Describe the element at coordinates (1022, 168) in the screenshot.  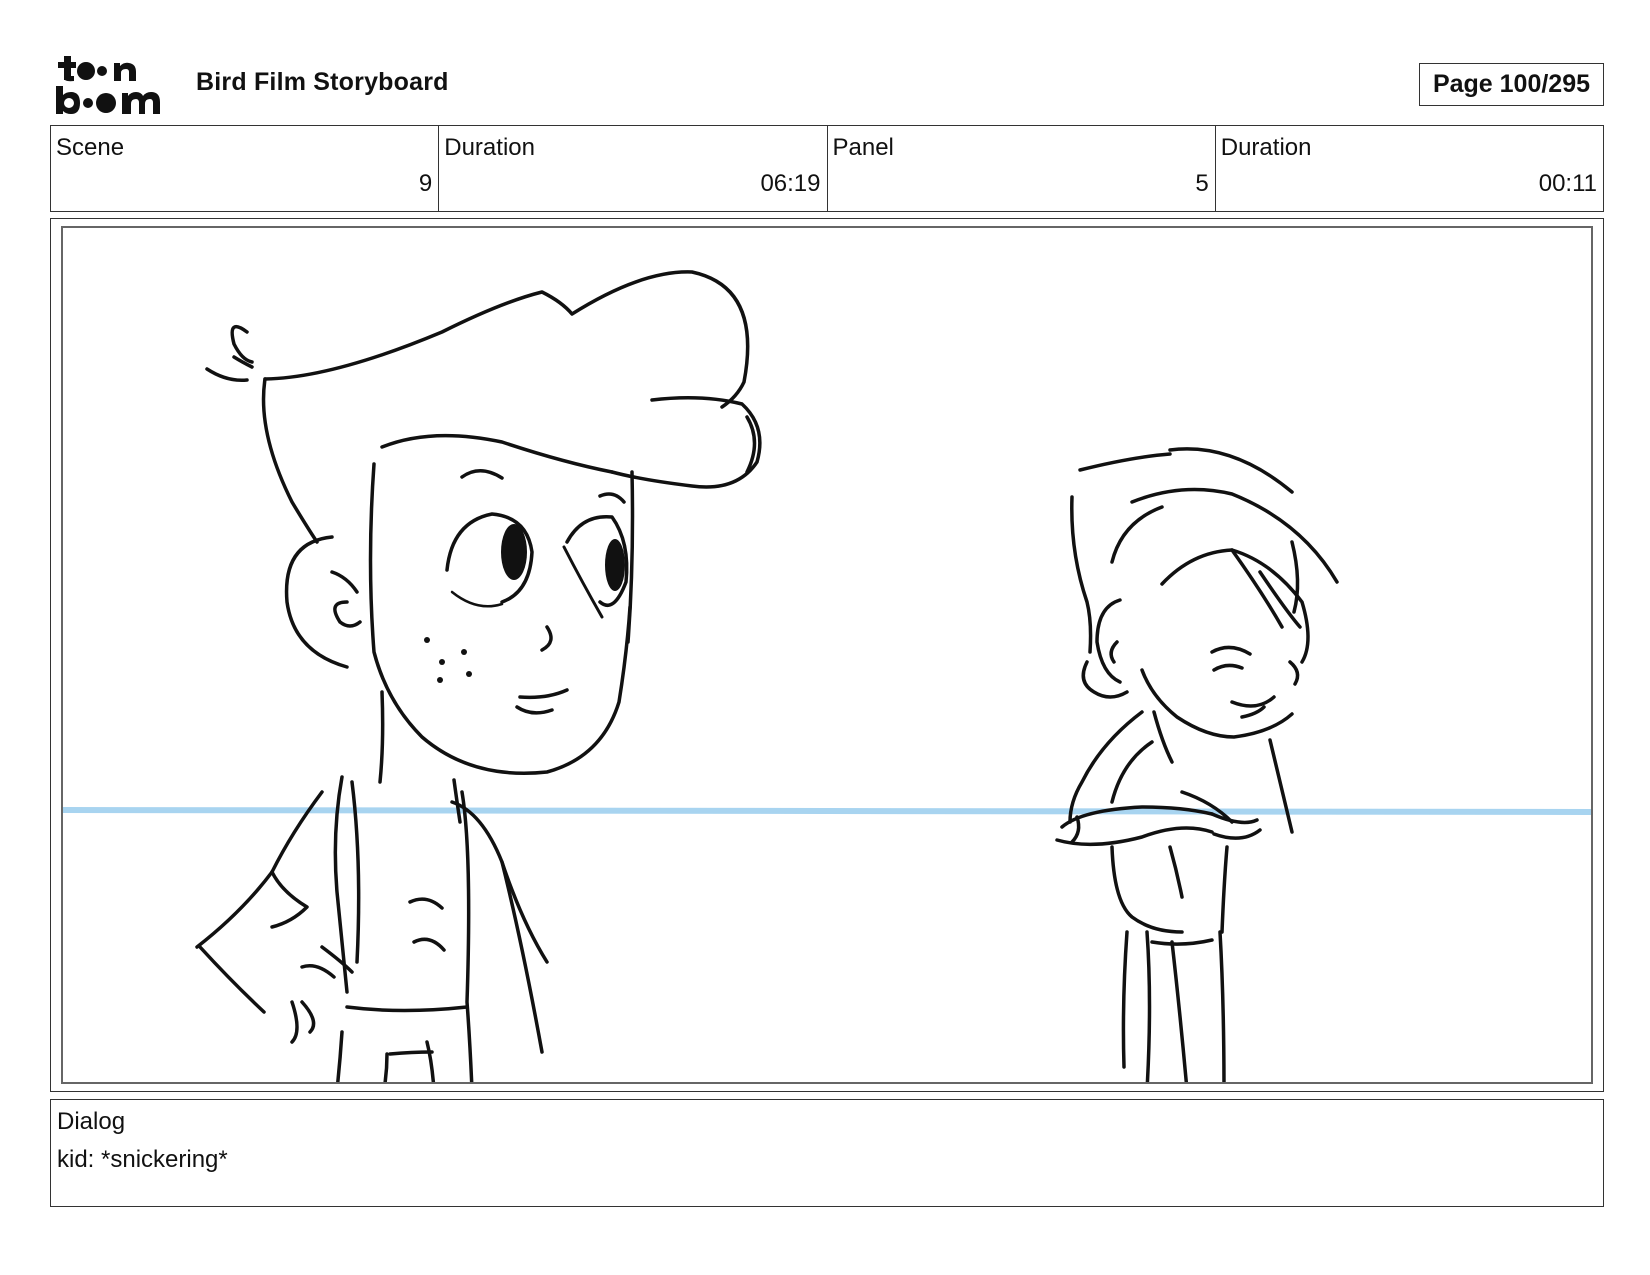
I see `panel-cell: Panel 5` at that location.